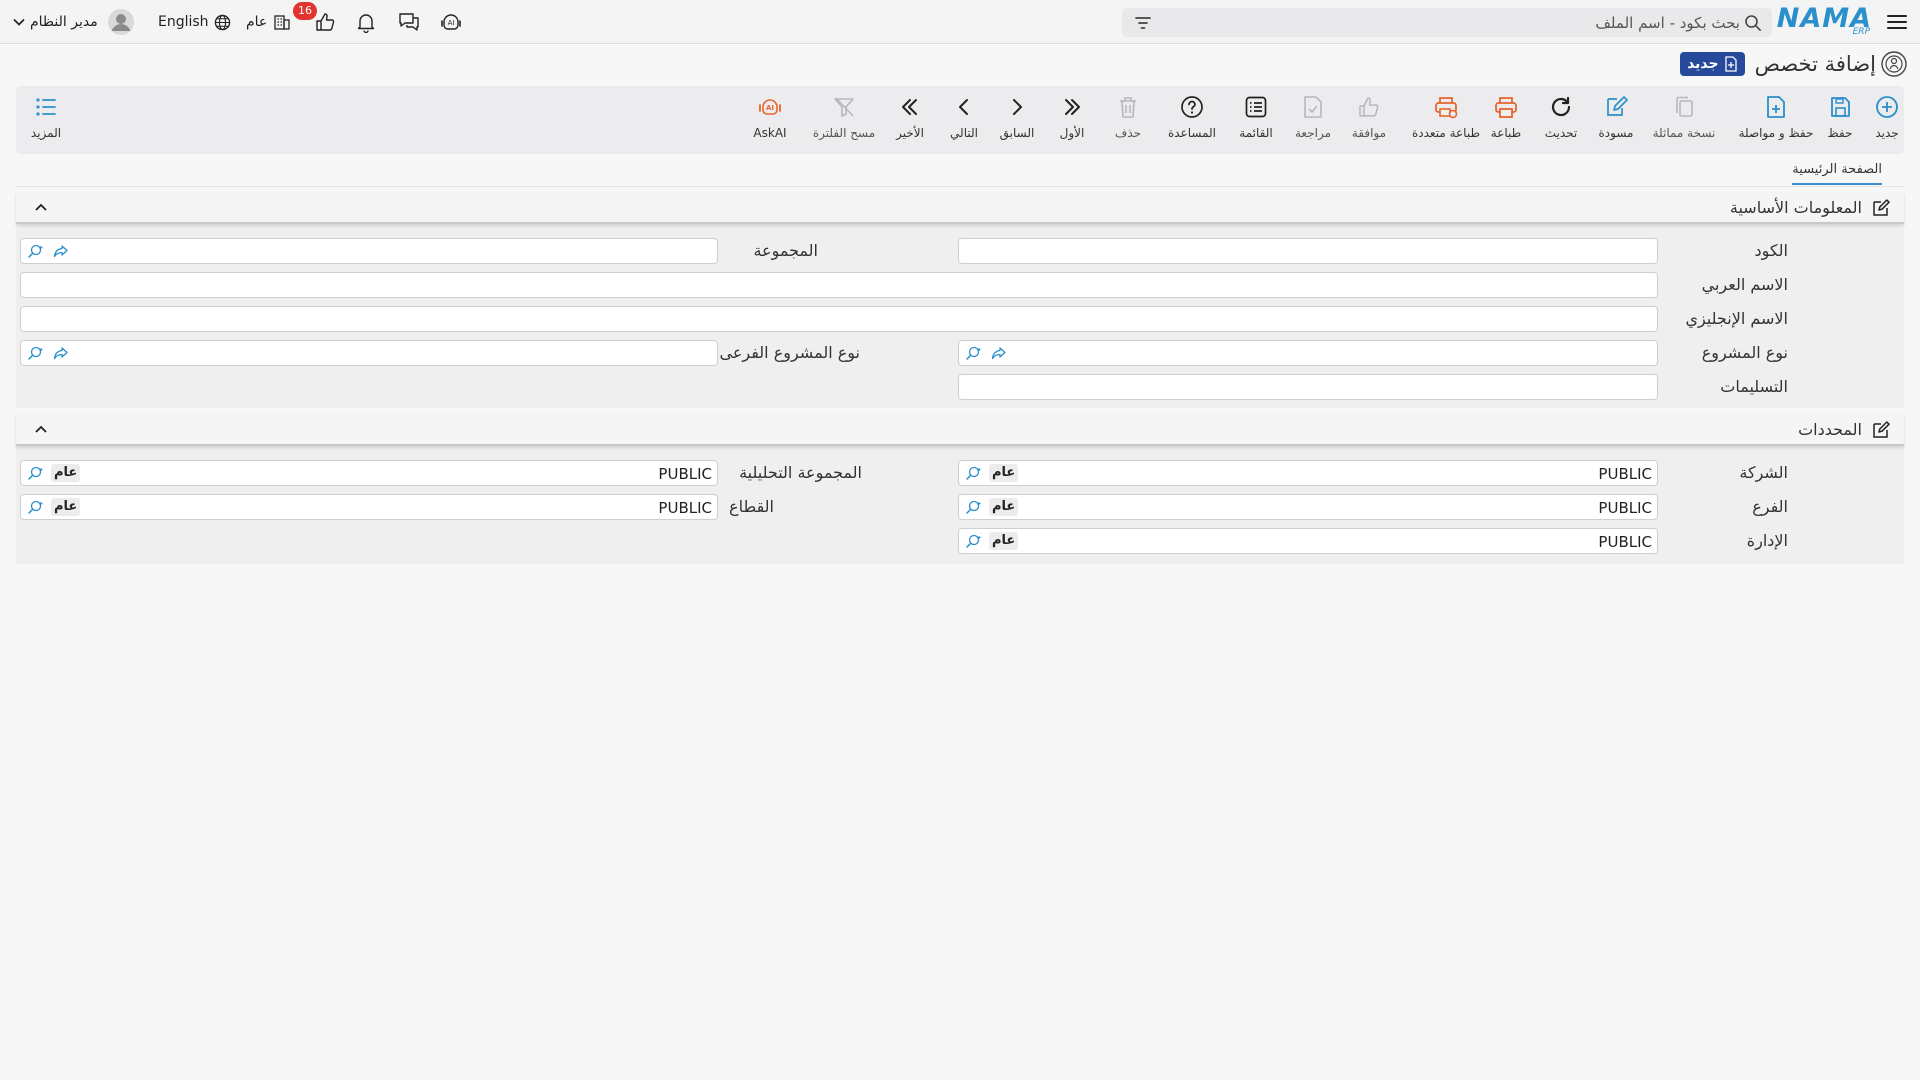 The height and width of the screenshot is (1080, 1920). I want to click on department-value: PUBLIC, so click(1625, 542).